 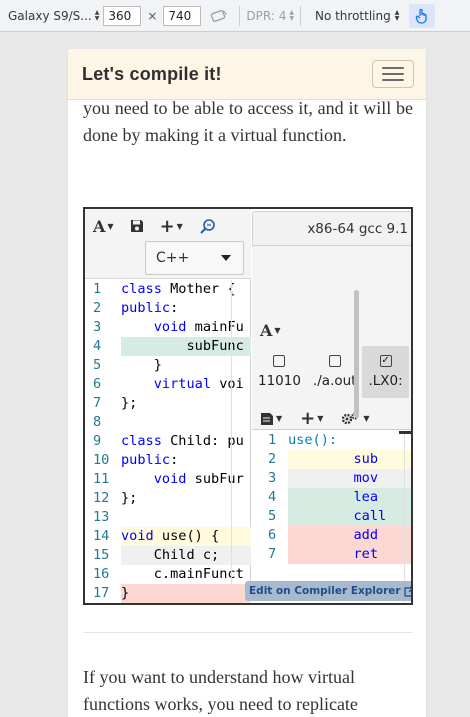 What do you see at coordinates (182, 441) in the screenshot?
I see `source-code: class Child: pu` at bounding box center [182, 441].